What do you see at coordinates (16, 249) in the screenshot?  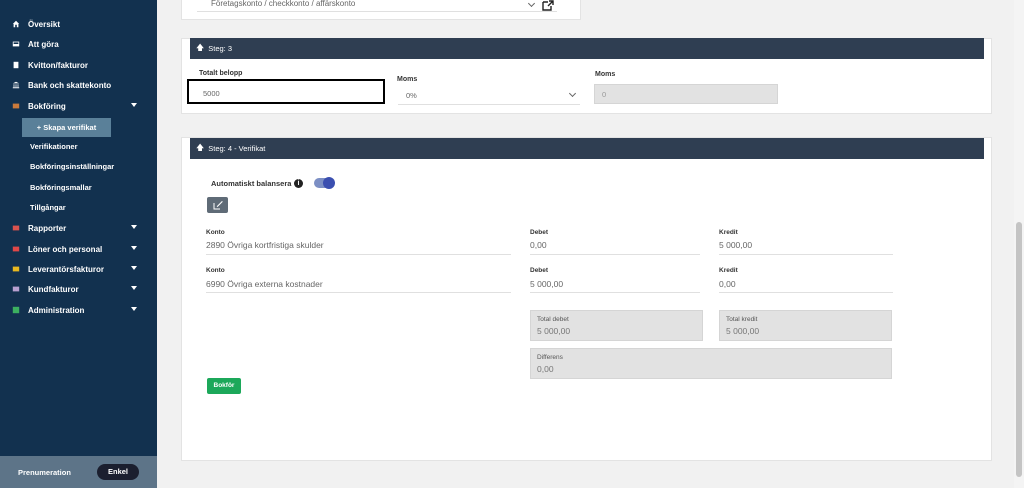 I see `payroll-icon` at bounding box center [16, 249].